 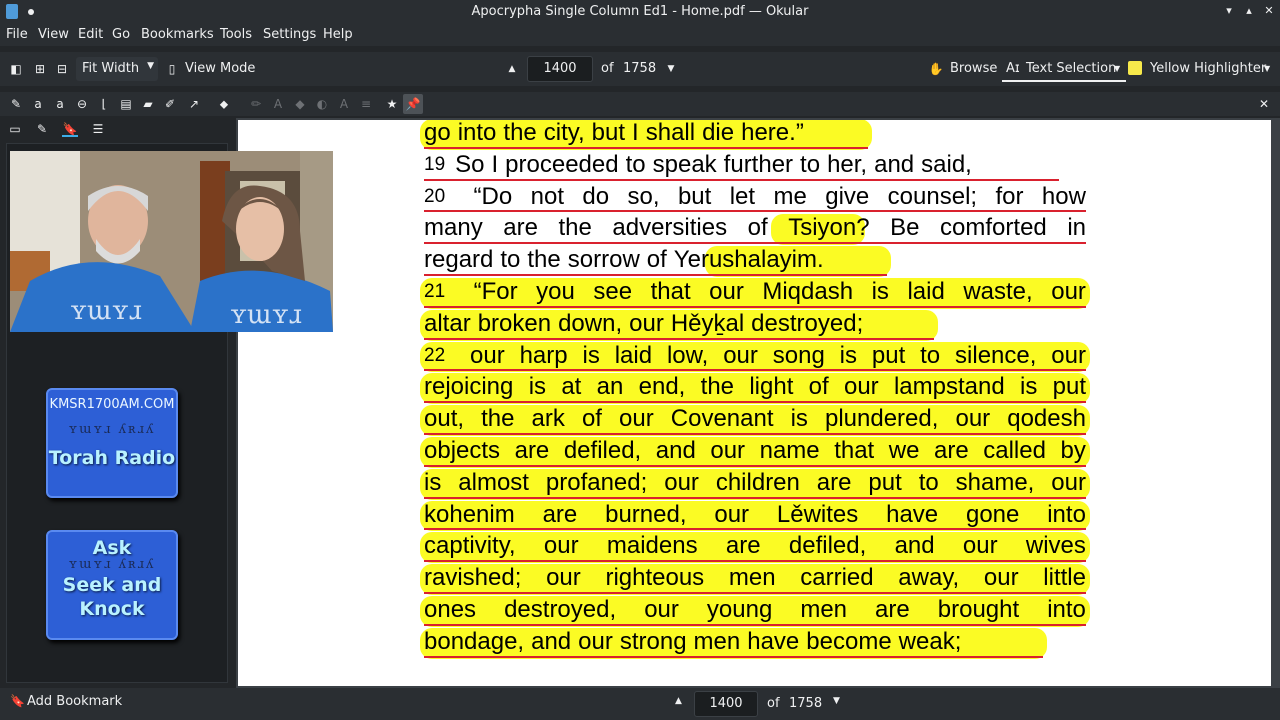 I want to click on menu-help: Help, so click(x=338, y=34).